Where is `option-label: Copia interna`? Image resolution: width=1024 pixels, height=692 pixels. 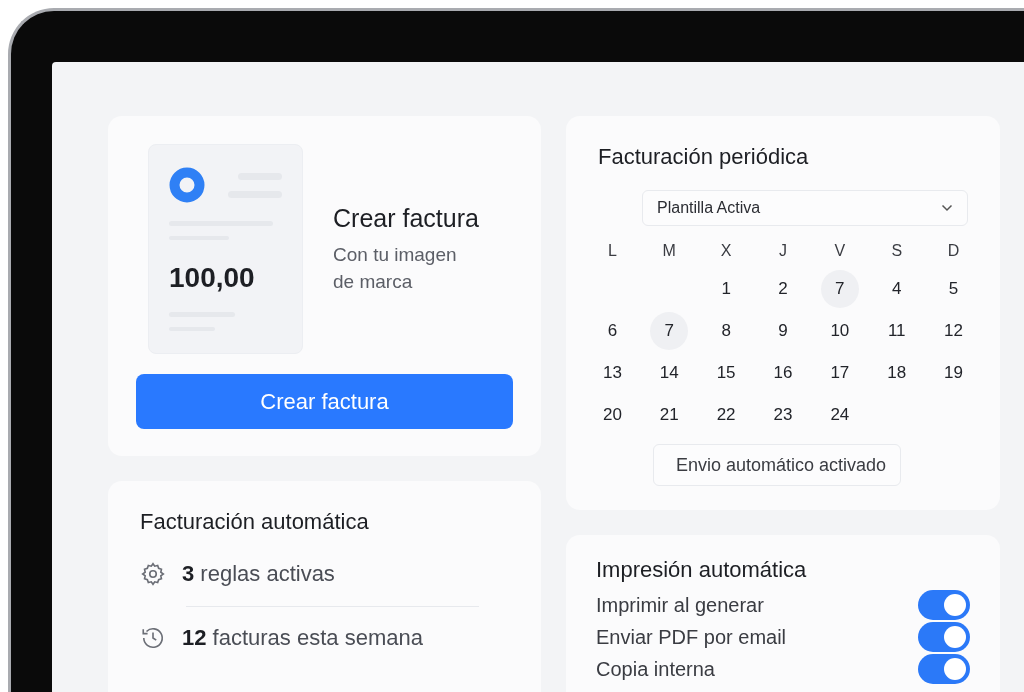
option-label: Copia interna is located at coordinates (655, 669).